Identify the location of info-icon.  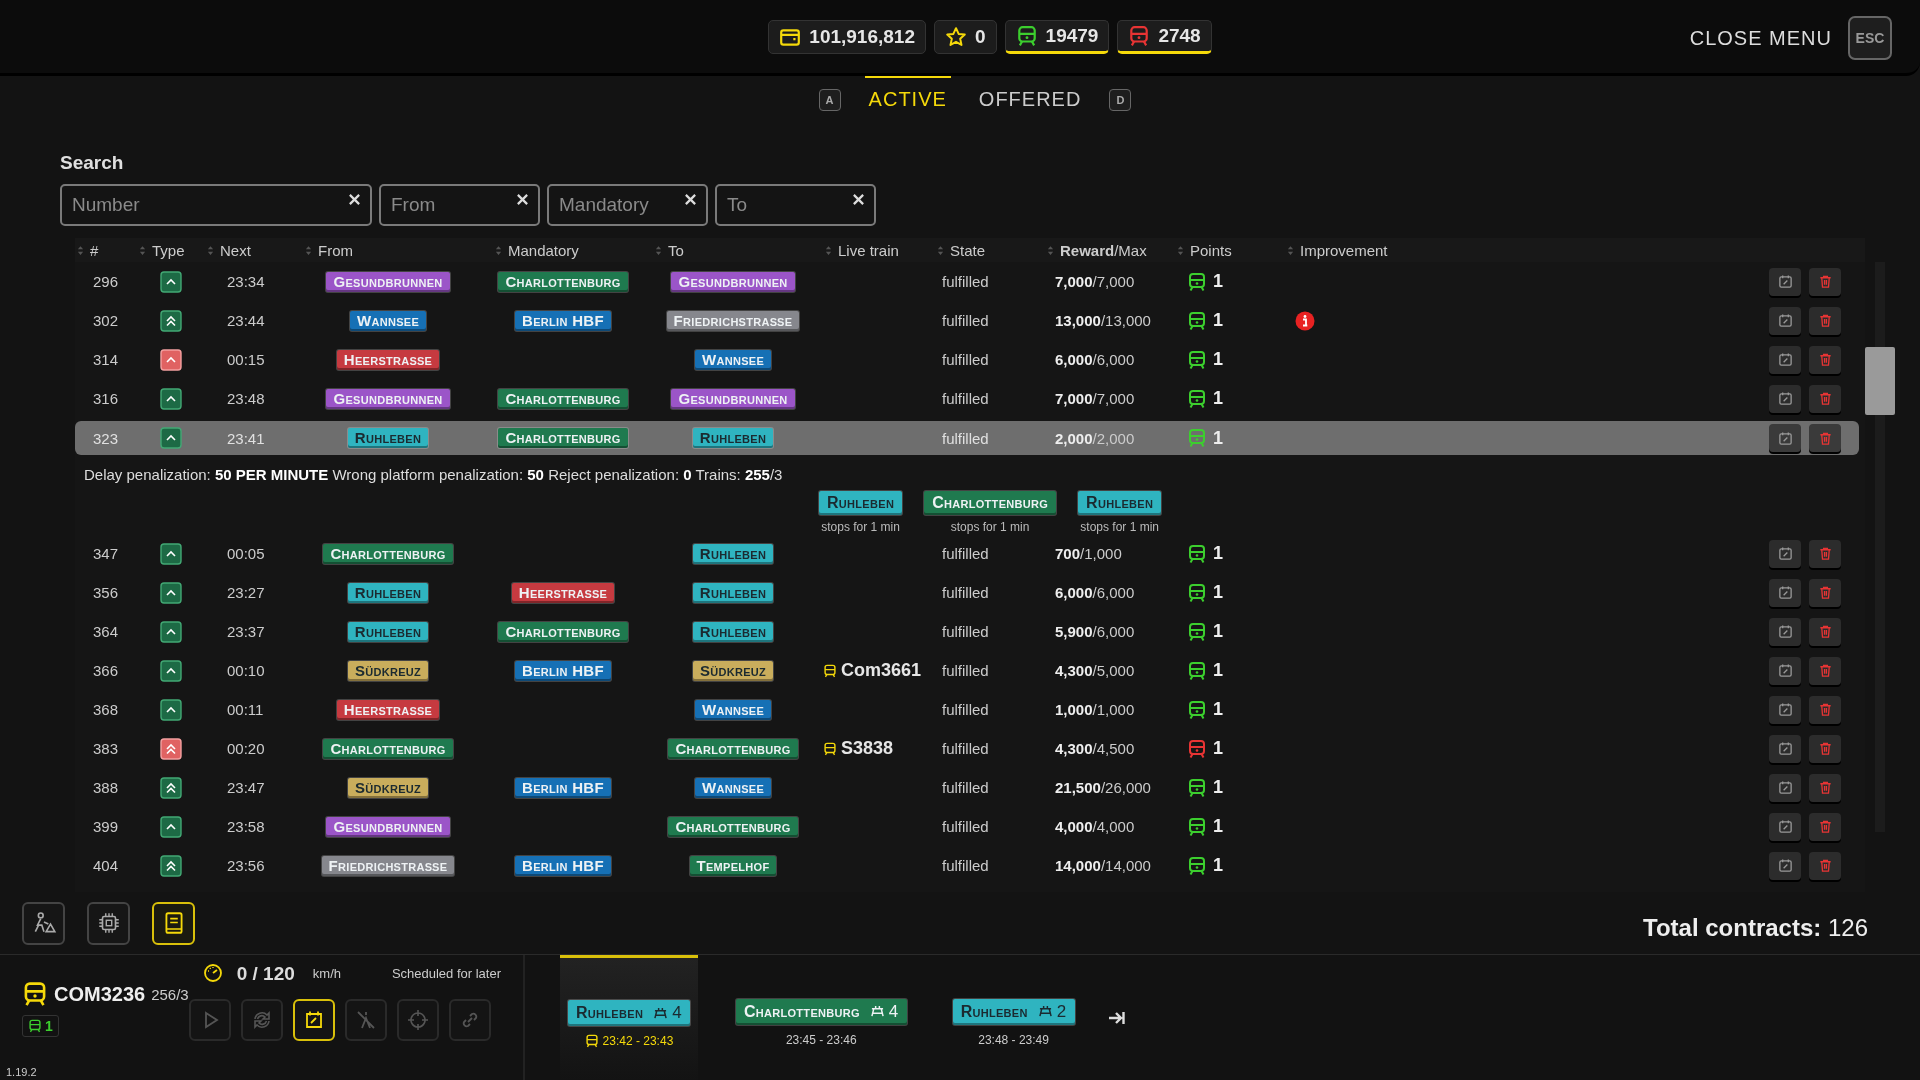
(1305, 320).